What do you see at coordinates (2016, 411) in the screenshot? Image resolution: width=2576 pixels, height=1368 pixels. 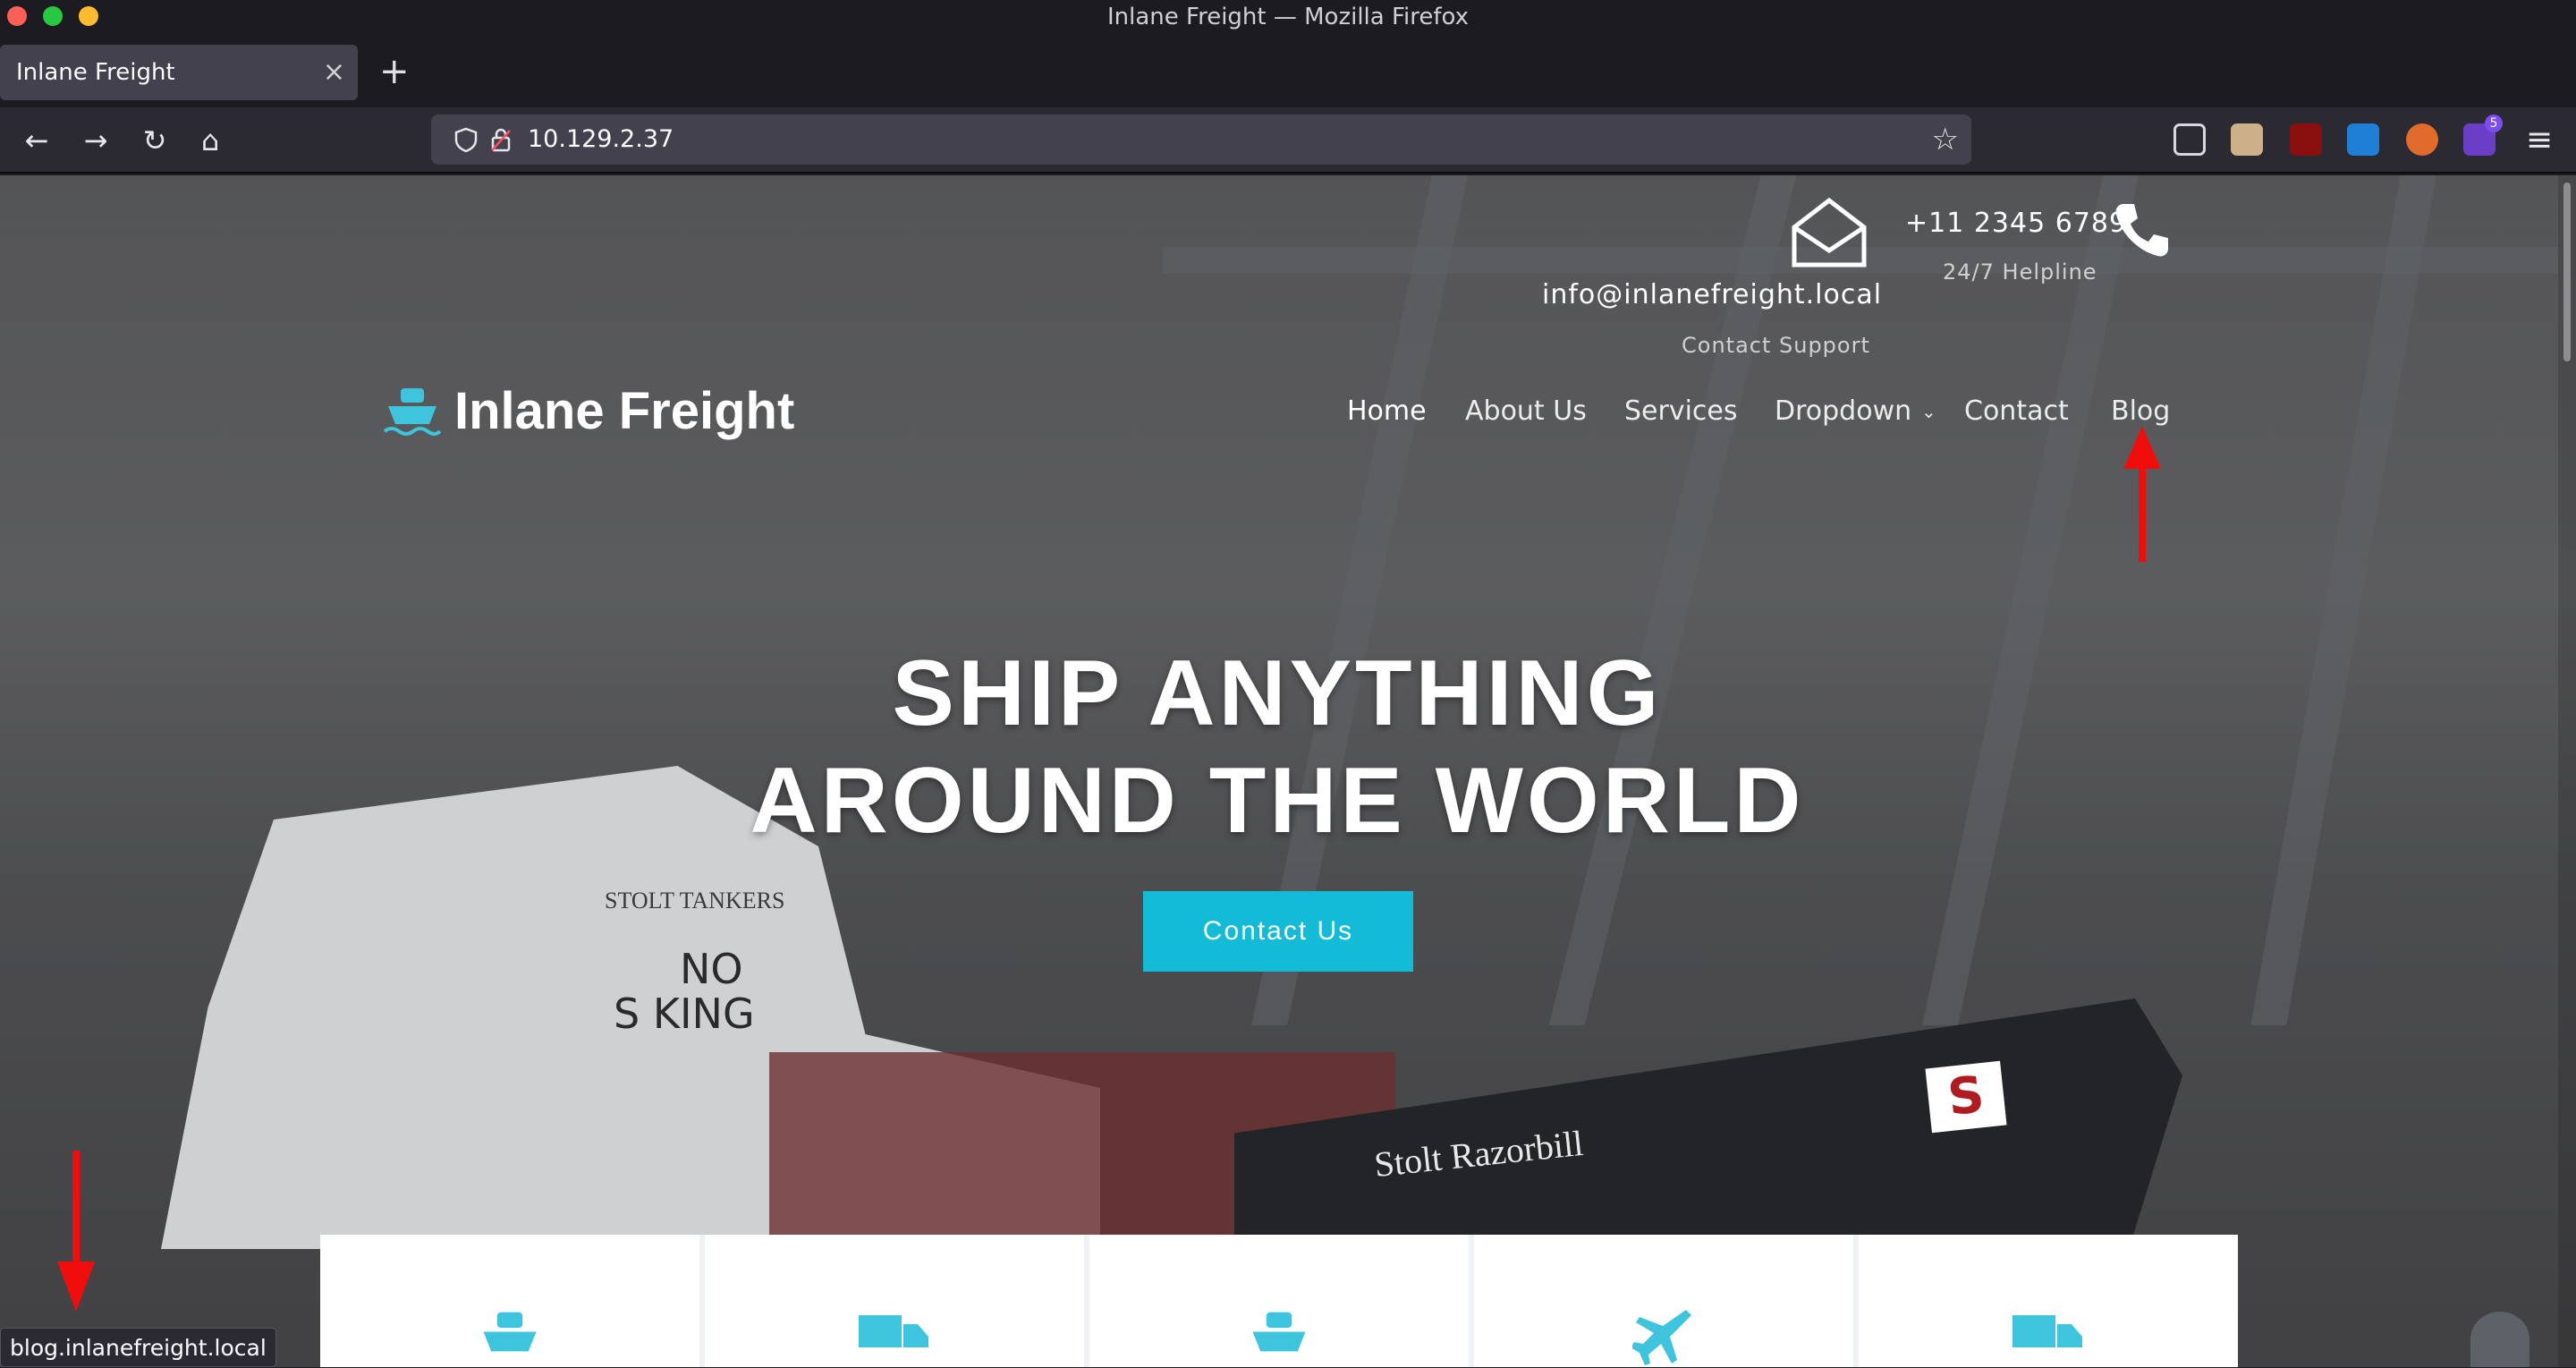 I see `nav-contact: Contact` at bounding box center [2016, 411].